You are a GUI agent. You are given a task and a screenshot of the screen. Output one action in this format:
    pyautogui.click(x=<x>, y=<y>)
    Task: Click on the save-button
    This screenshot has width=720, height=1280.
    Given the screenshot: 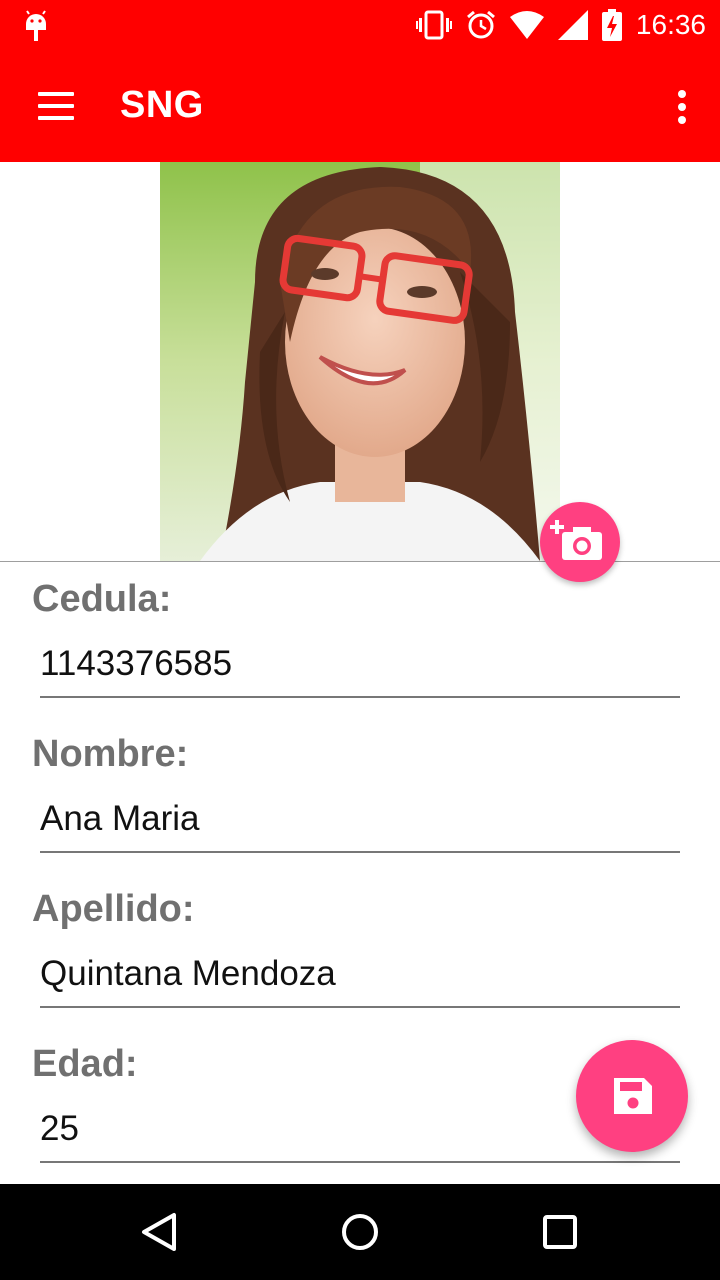 What is the action you would take?
    pyautogui.click(x=632, y=1096)
    